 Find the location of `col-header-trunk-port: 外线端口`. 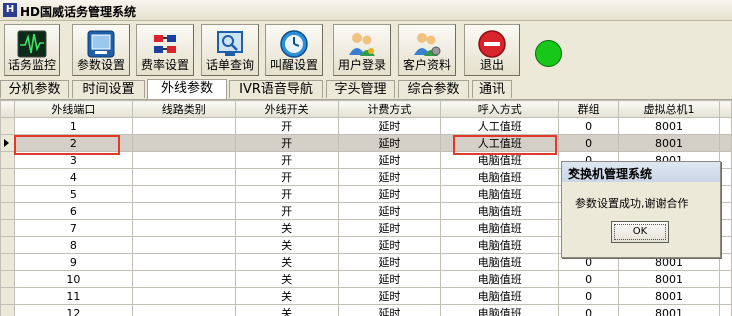

col-header-trunk-port: 外线端口 is located at coordinates (73, 109).